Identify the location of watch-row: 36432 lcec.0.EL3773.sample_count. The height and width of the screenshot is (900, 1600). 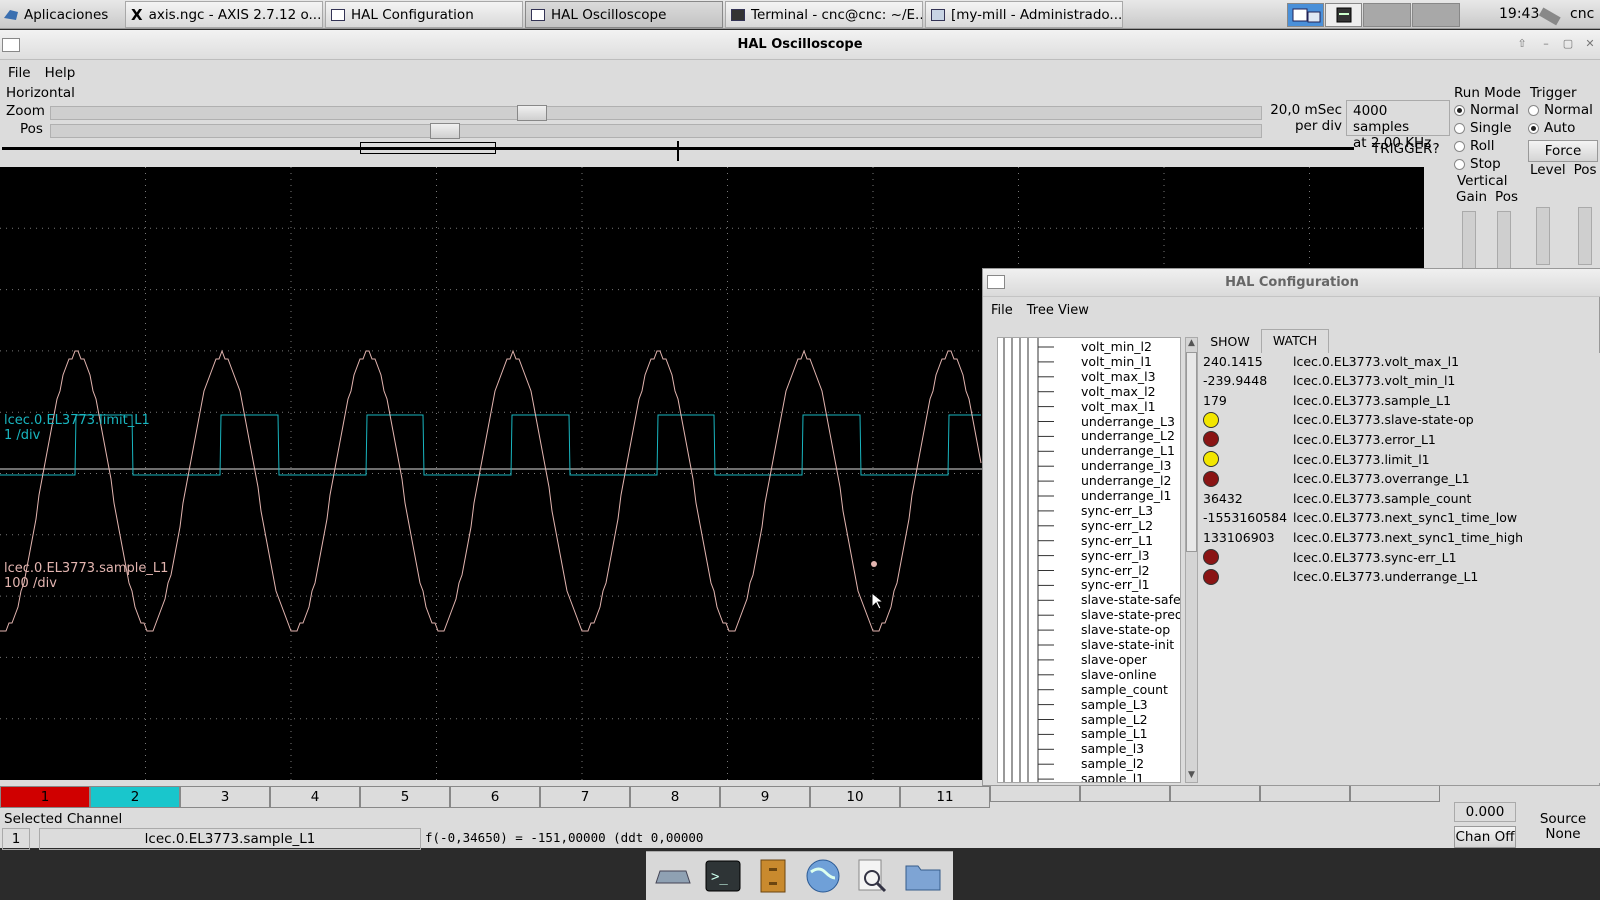
(1335, 498).